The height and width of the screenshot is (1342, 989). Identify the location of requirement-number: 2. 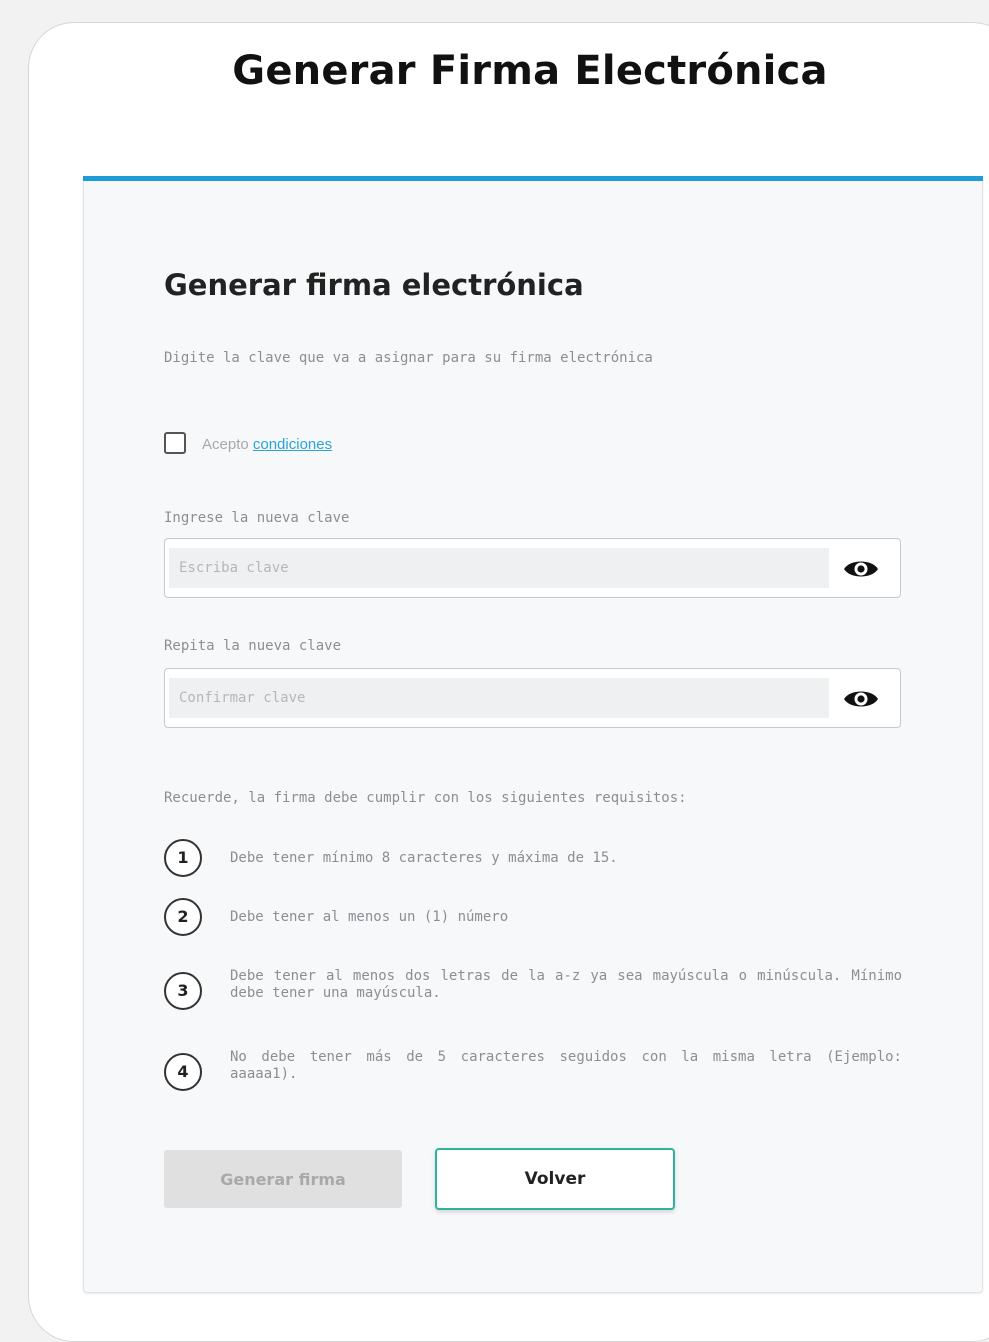
(183, 917).